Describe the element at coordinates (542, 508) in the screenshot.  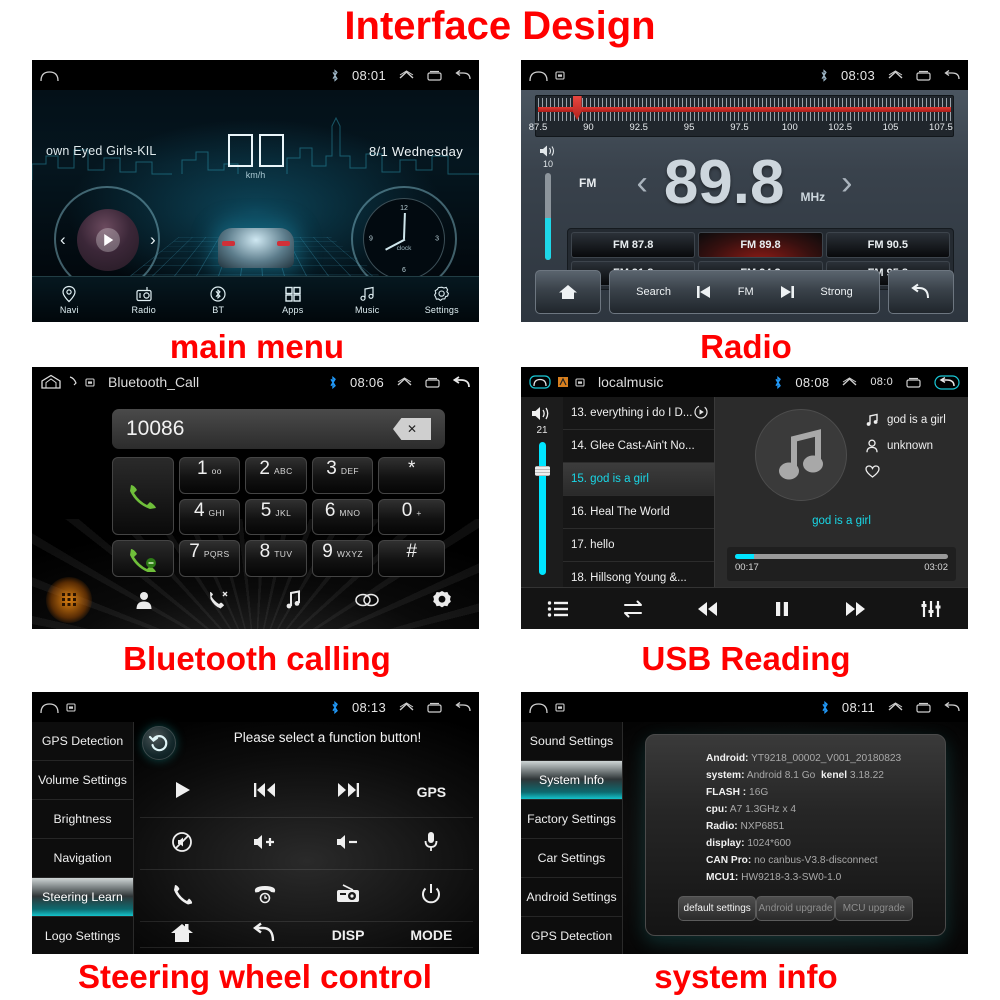
I see `volume-slider` at that location.